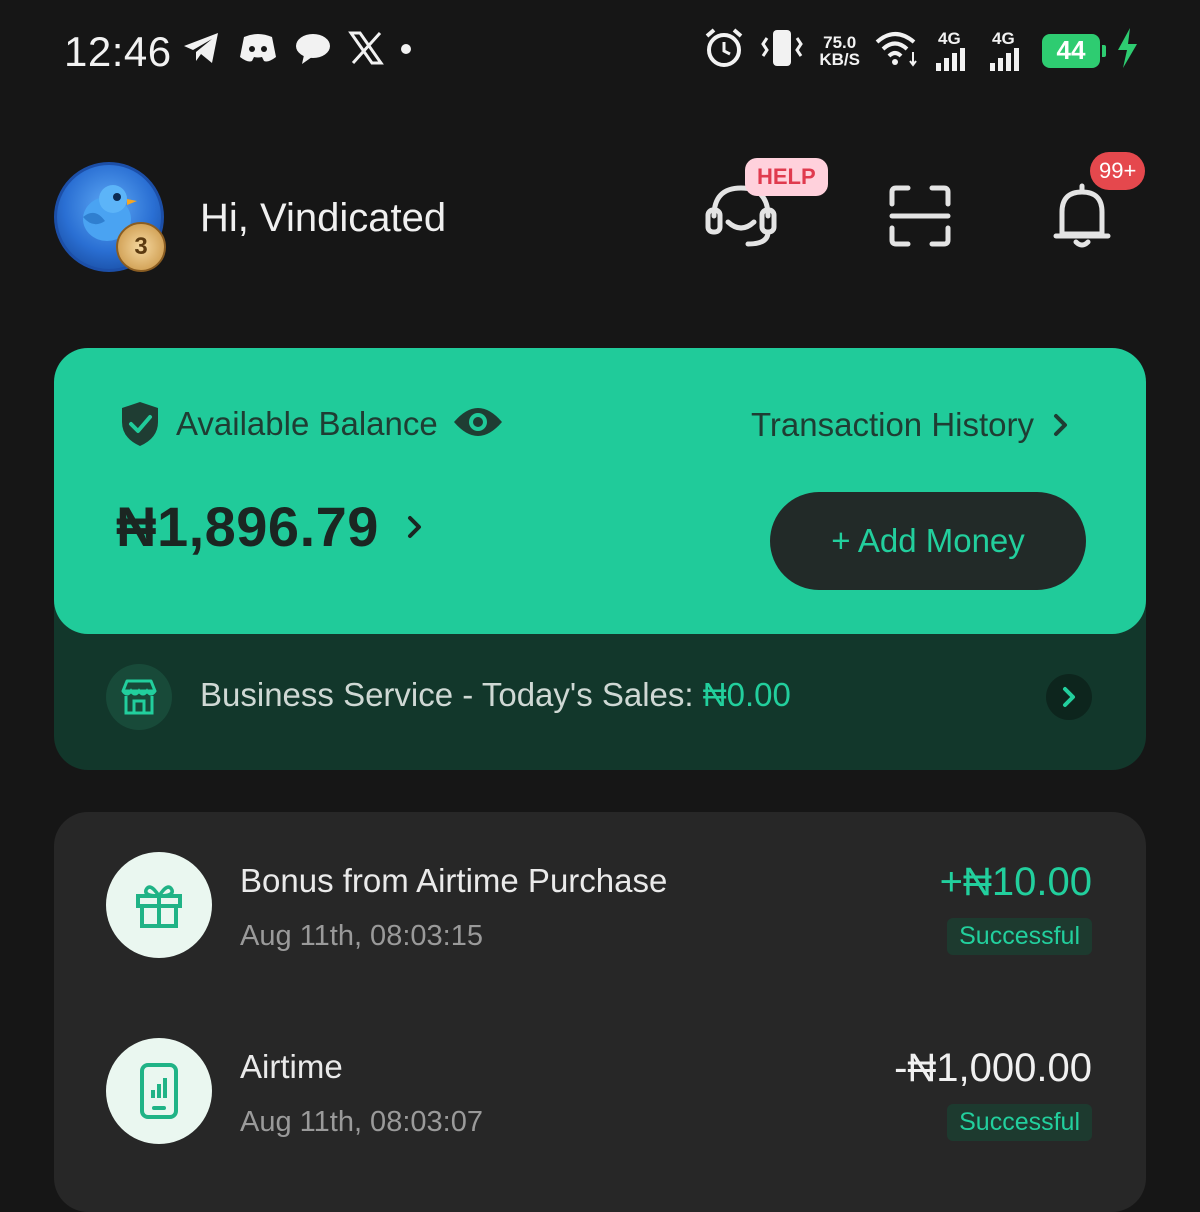  What do you see at coordinates (600, 215) in the screenshot?
I see `home-header: 3 Hi, Vindicated HELP 99+` at bounding box center [600, 215].